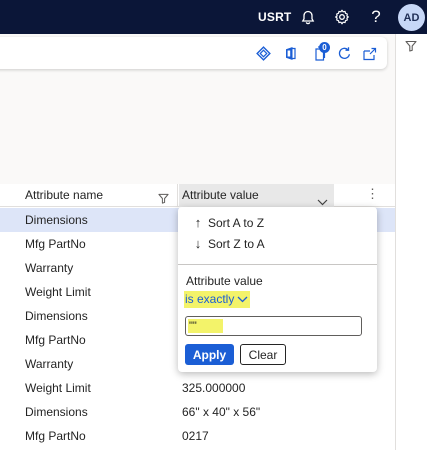  Describe the element at coordinates (273, 326) in the screenshot. I see `filter-value-input` at that location.